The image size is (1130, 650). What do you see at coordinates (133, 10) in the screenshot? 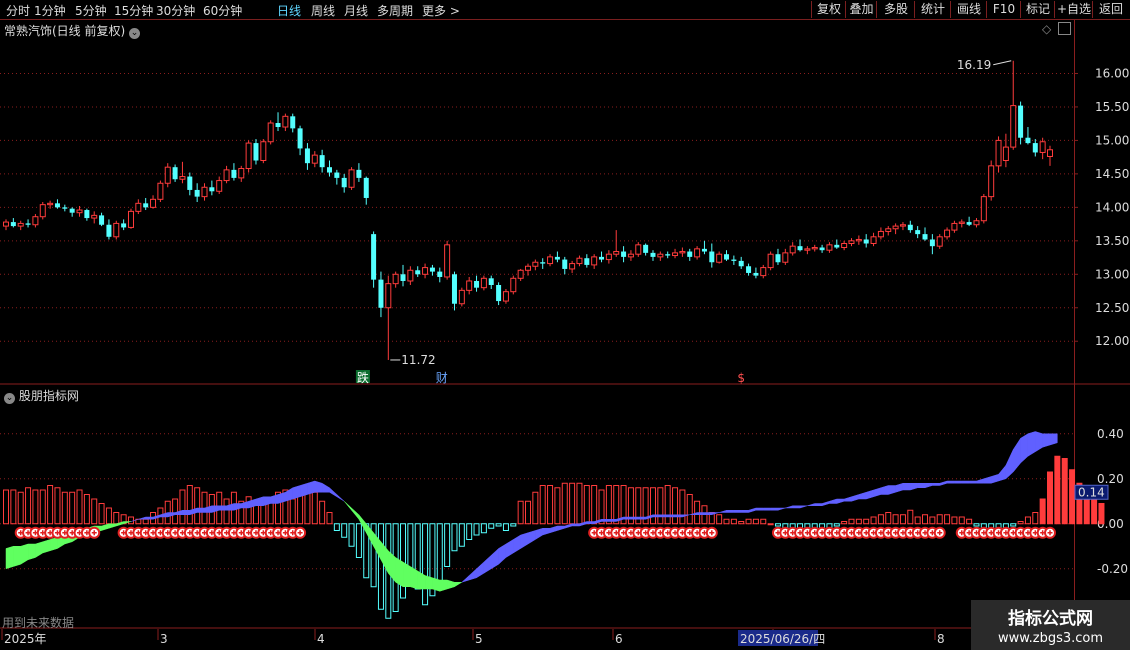
I see `period-tab-3: 15分钟` at bounding box center [133, 10].